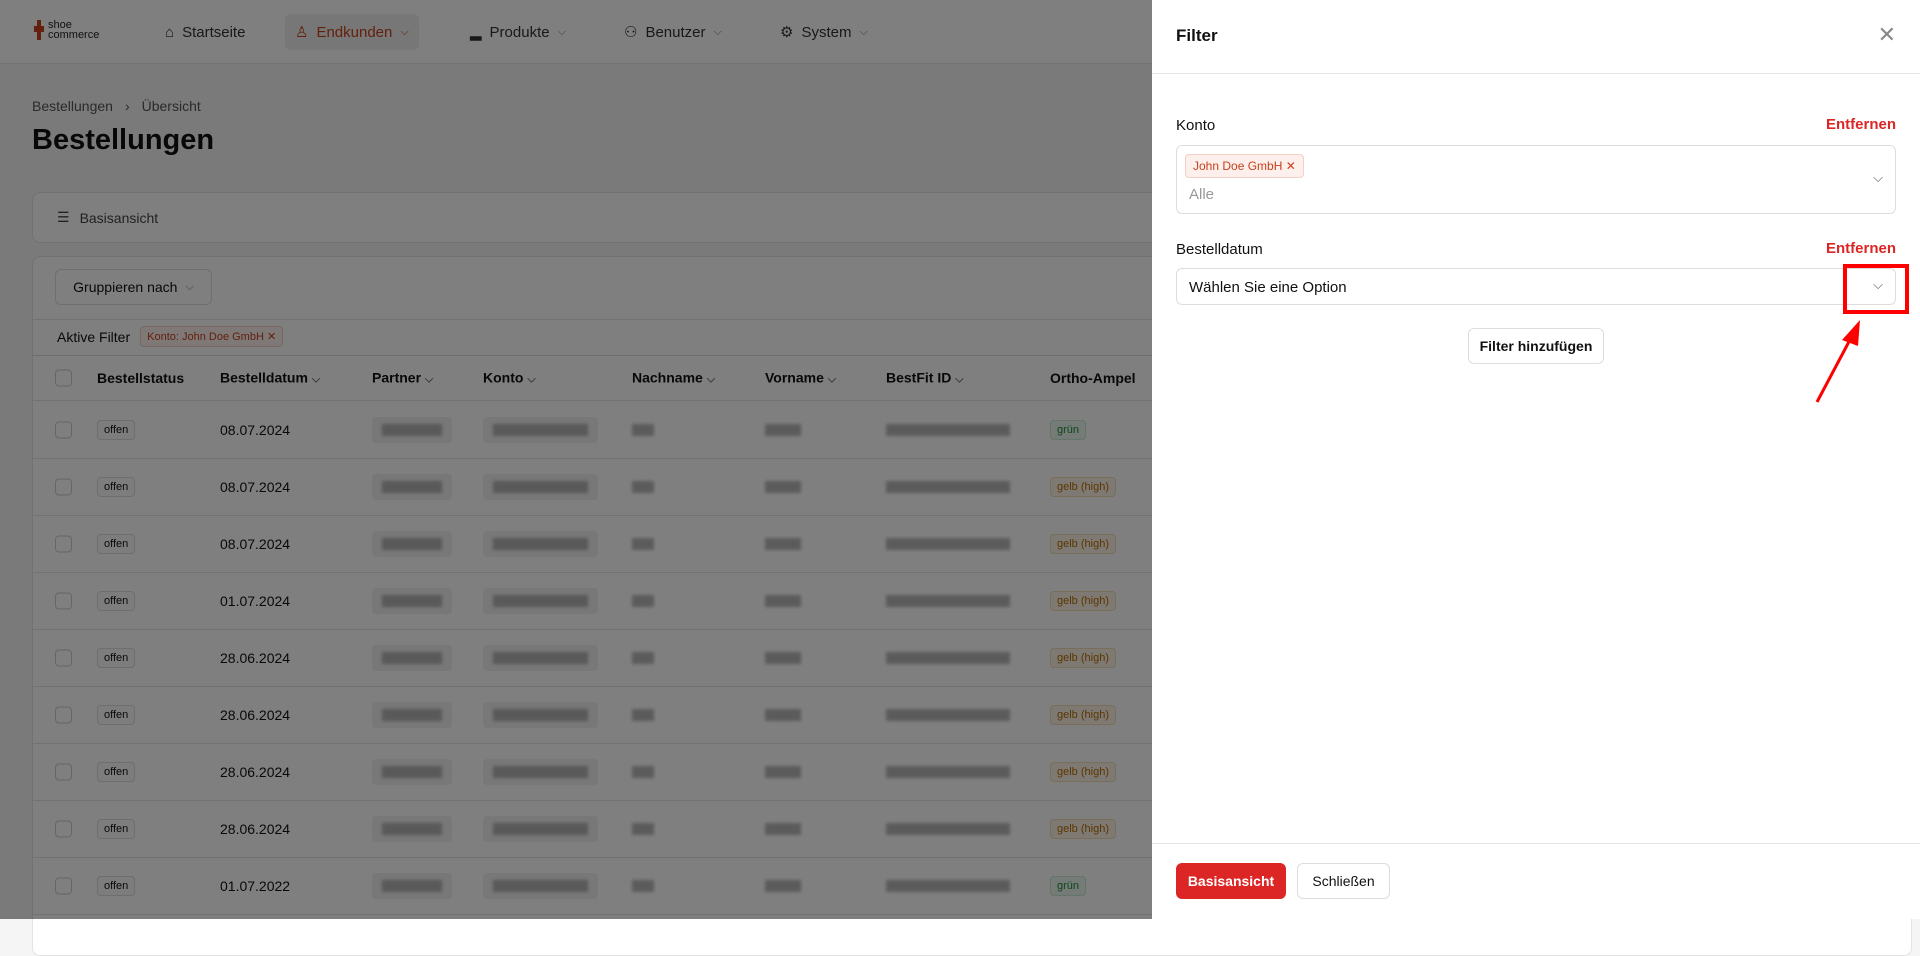 The width and height of the screenshot is (1920, 956). I want to click on annotation-overlay, so click(1862, 333).